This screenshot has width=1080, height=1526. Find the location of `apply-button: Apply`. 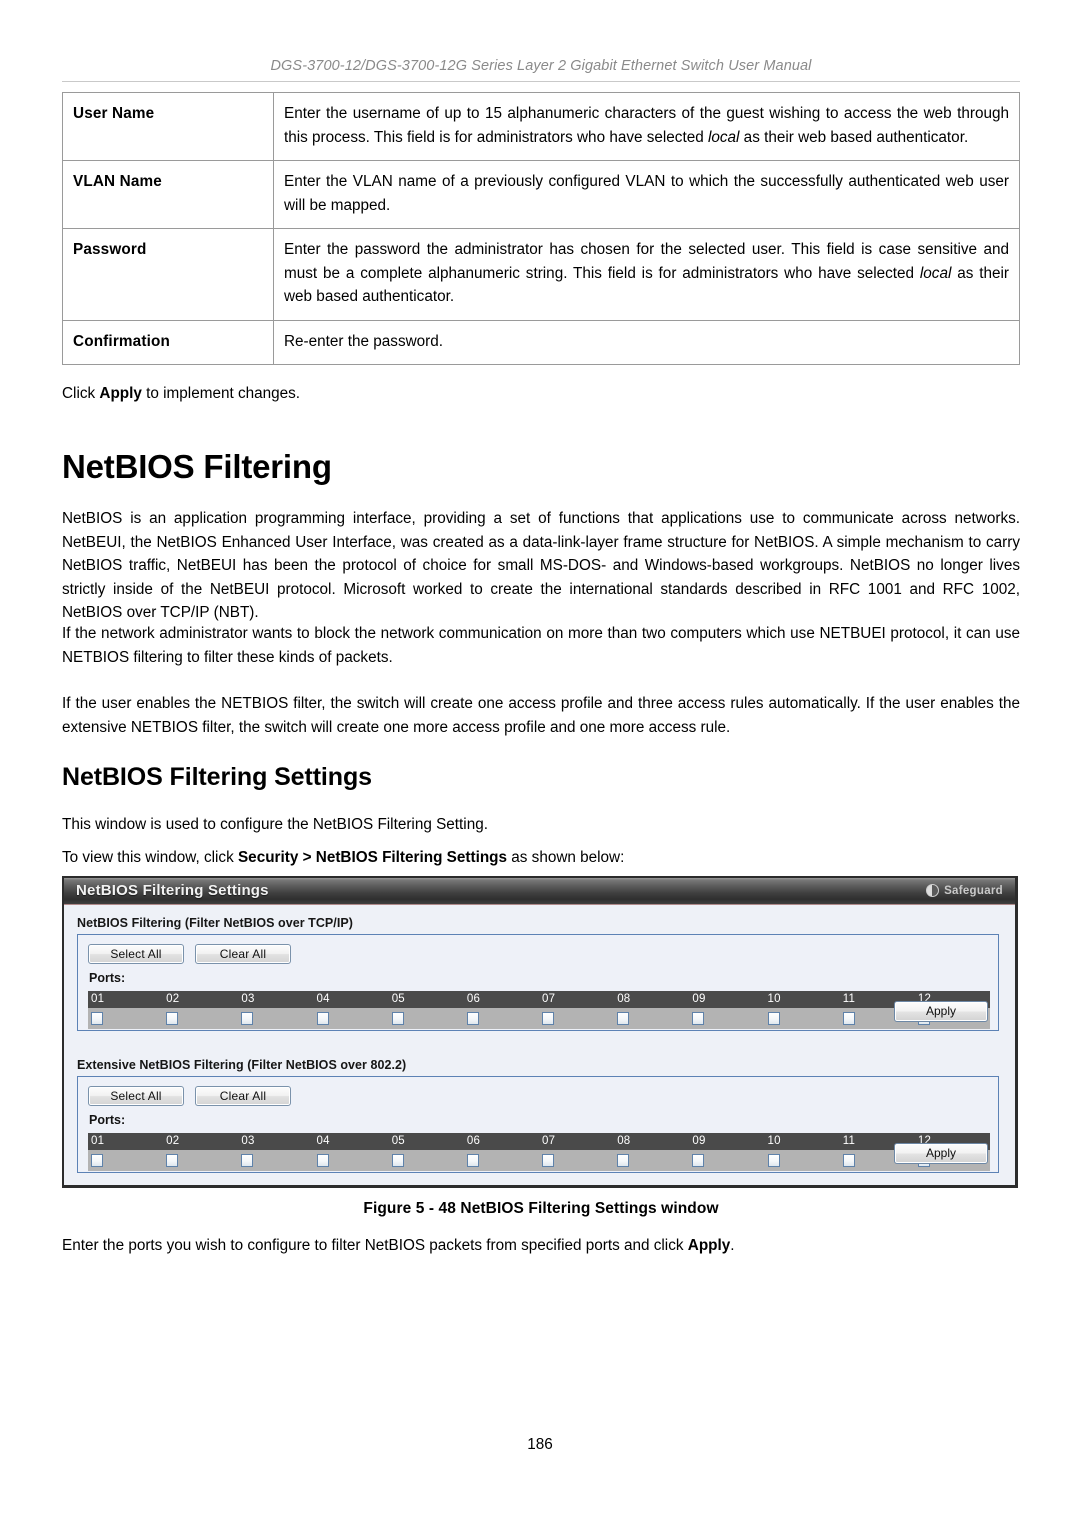

apply-button: Apply is located at coordinates (941, 1011).